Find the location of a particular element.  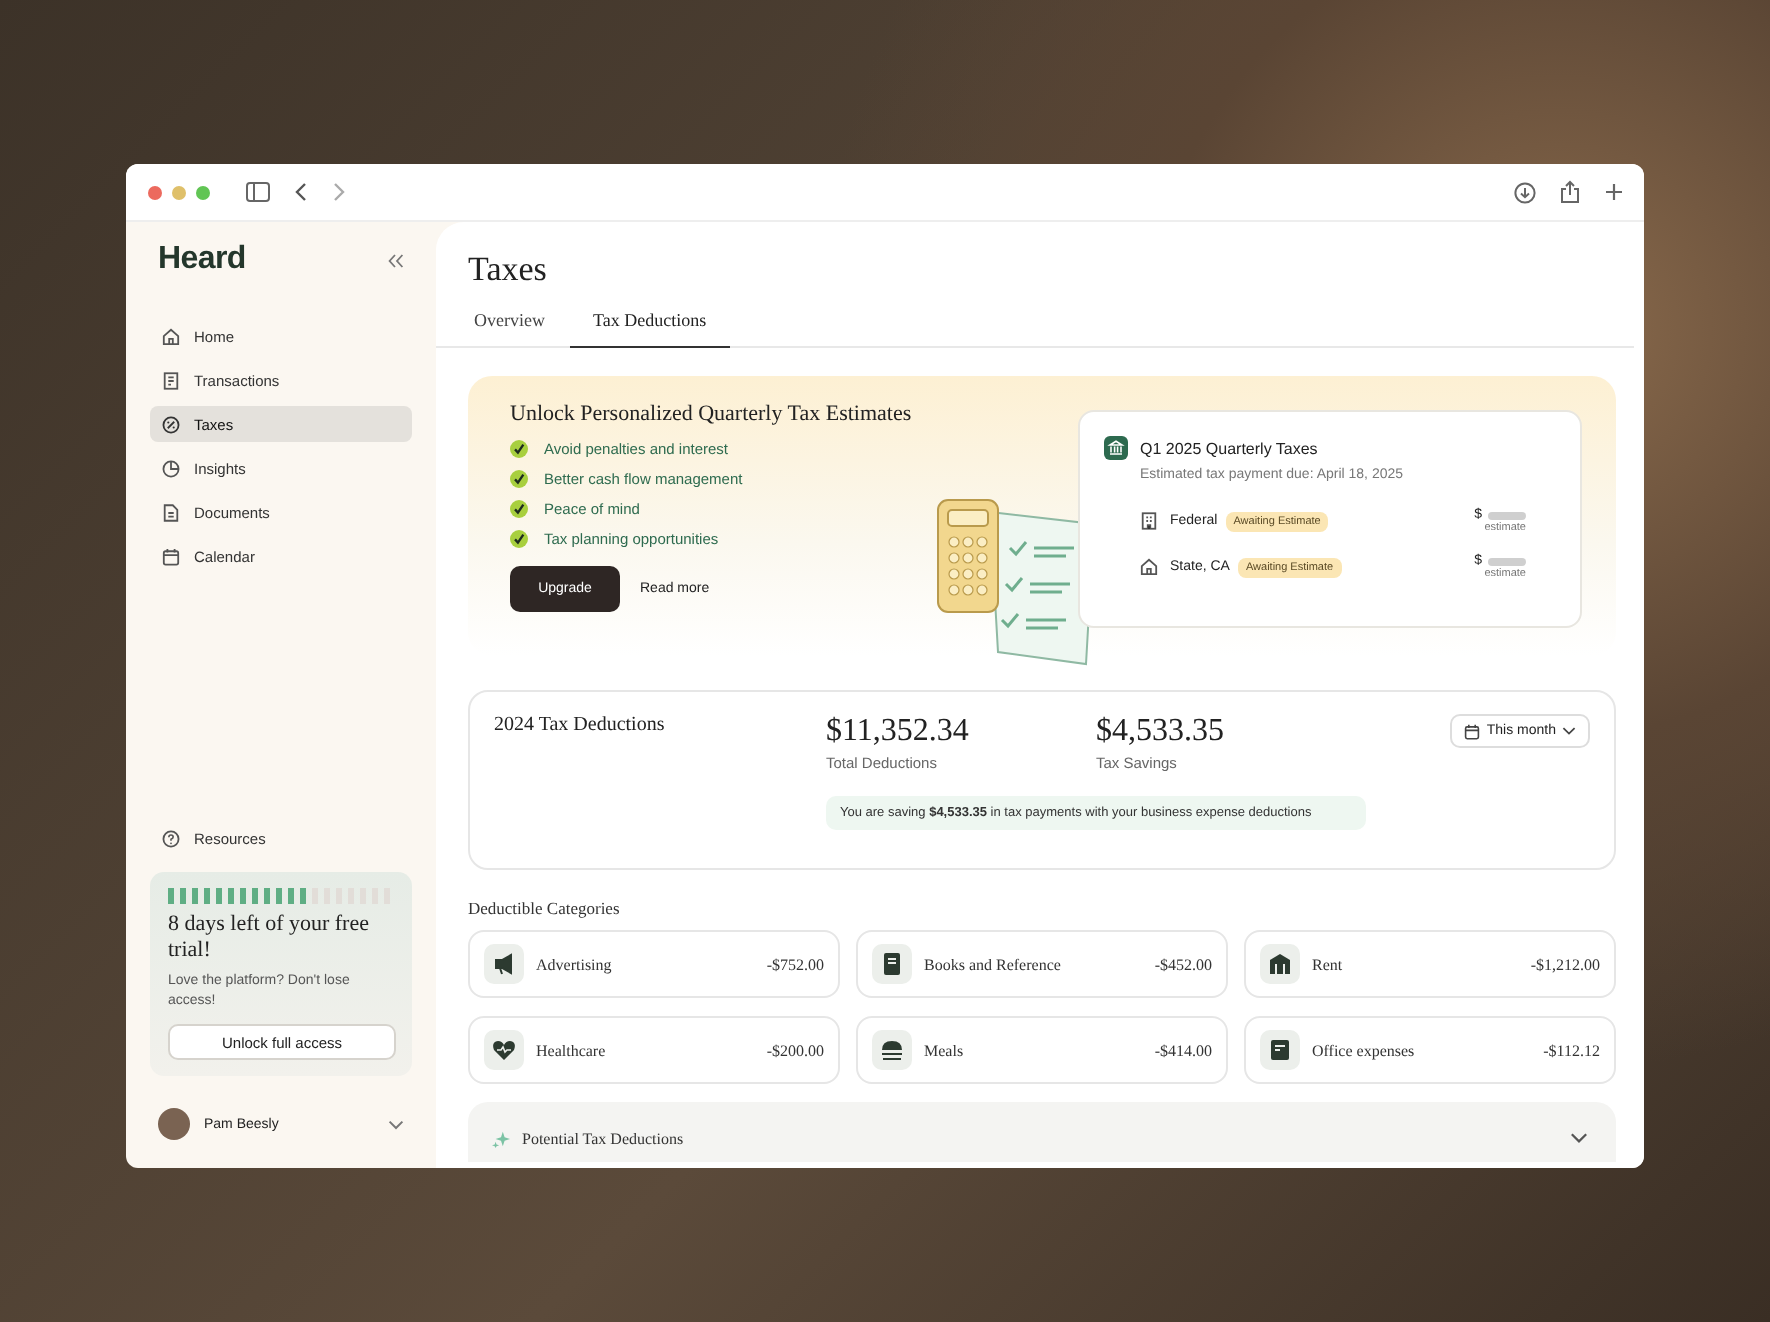

potential-deductions-title: Potential Tax Deductions is located at coordinates (603, 1138).